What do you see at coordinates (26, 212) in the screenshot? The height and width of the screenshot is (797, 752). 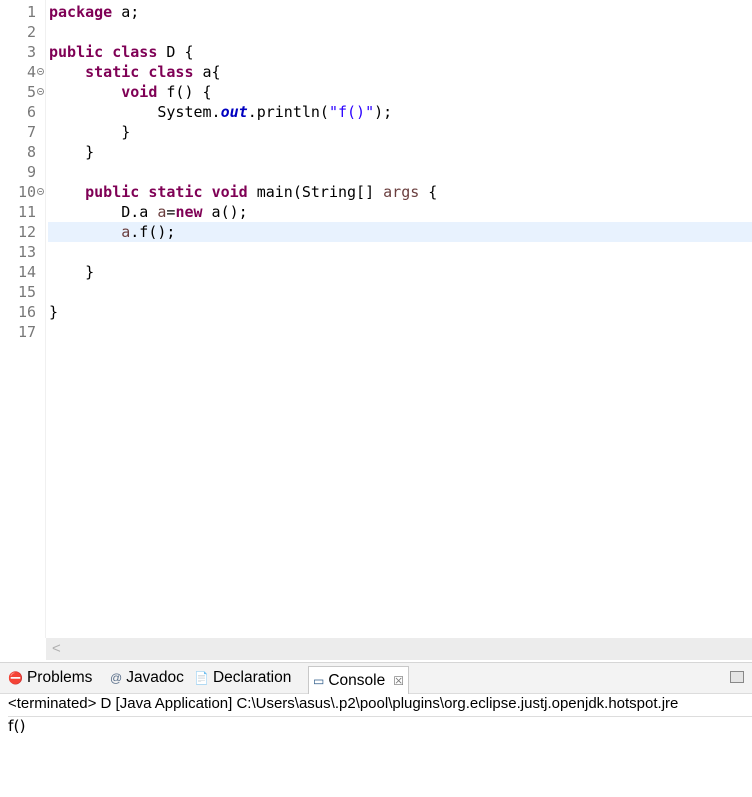 I see `line-number: 11` at bounding box center [26, 212].